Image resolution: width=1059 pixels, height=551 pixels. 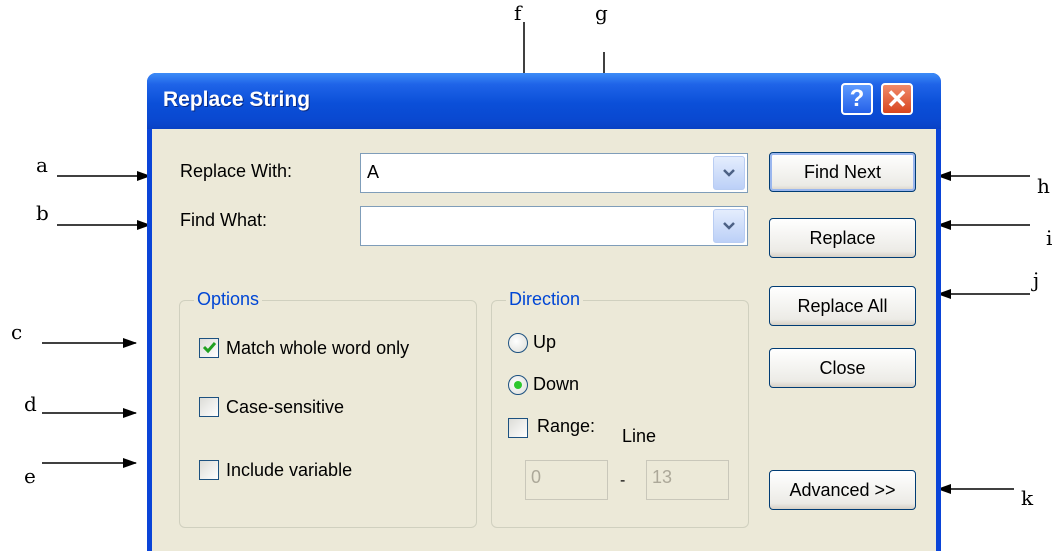 I want to click on range-from-field: 0, so click(x=566, y=480).